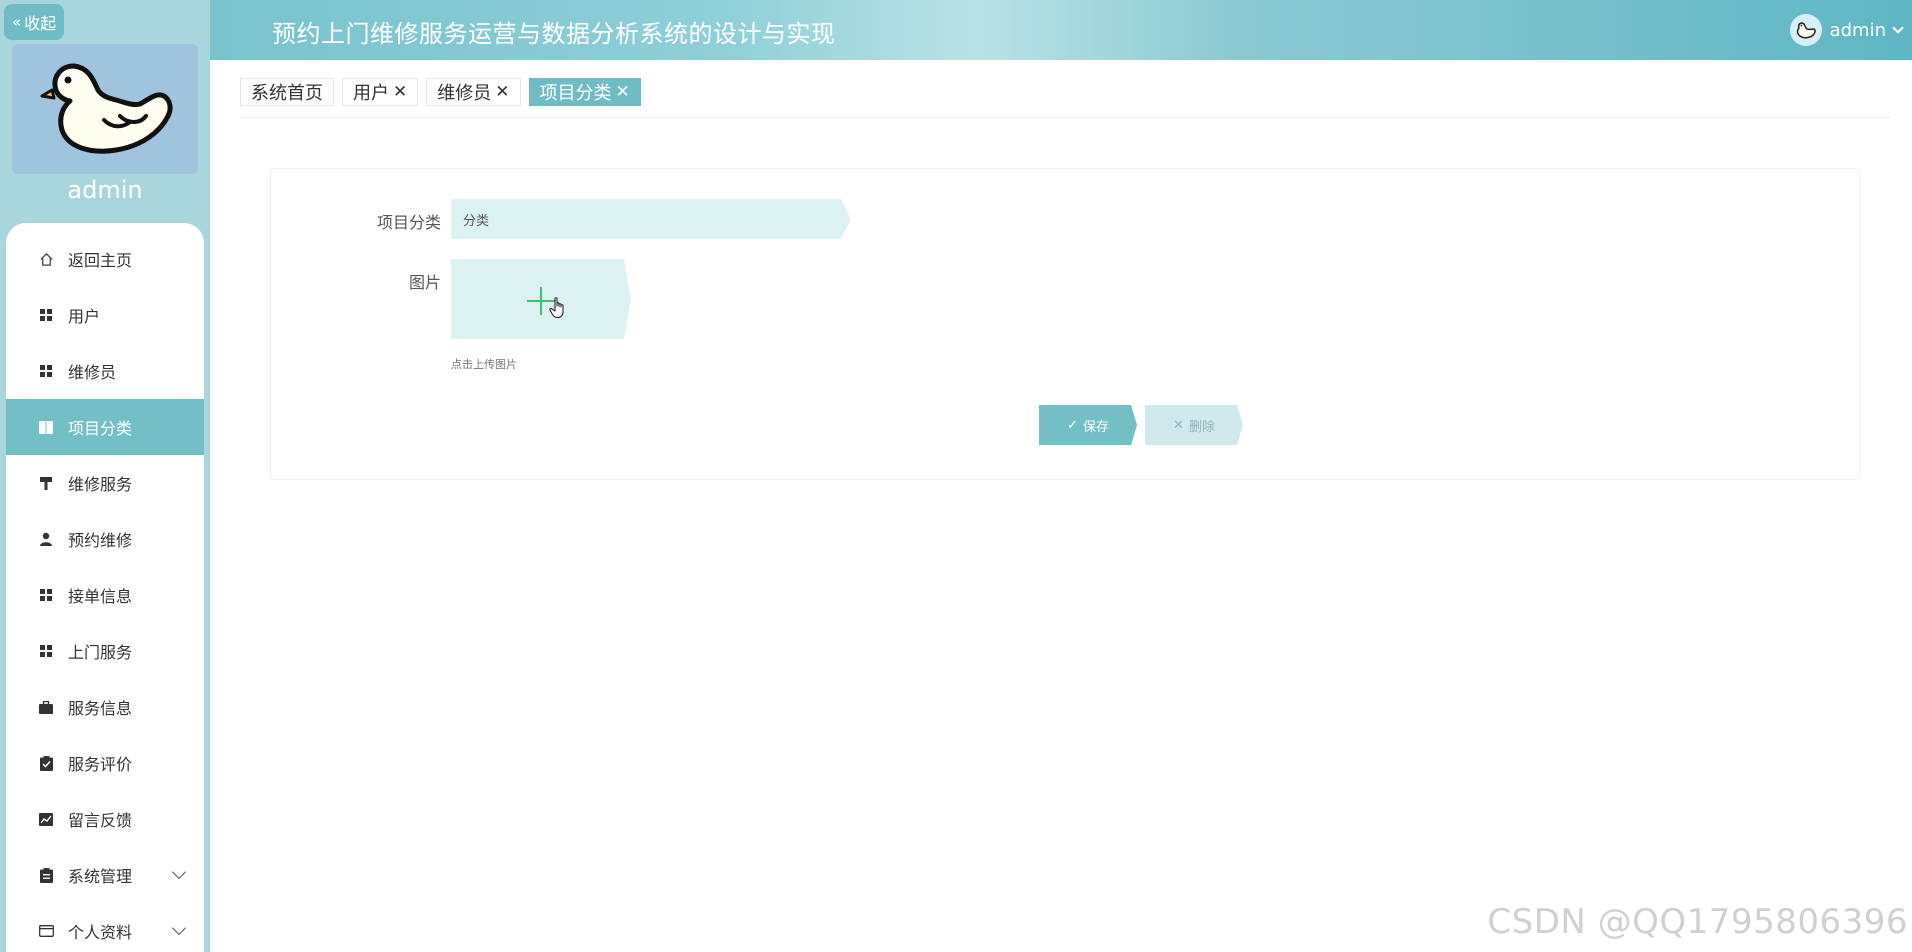 This screenshot has height=952, width=1912. What do you see at coordinates (408, 222) in the screenshot?
I see `category-label: 项目分类` at bounding box center [408, 222].